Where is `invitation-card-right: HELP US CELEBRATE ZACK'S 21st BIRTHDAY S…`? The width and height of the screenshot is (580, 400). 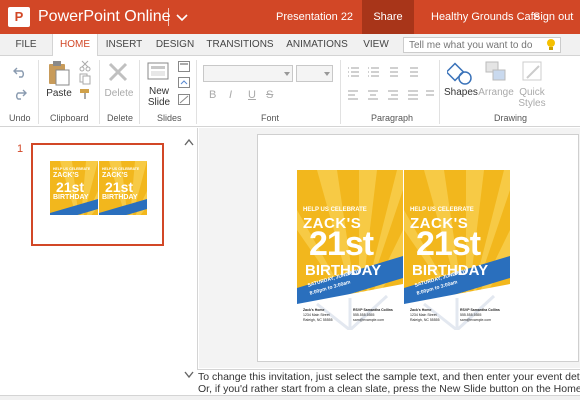 invitation-card-right: HELP US CELEBRATE ZACK'S 21st BIRTHDAY S… is located at coordinates (457, 250).